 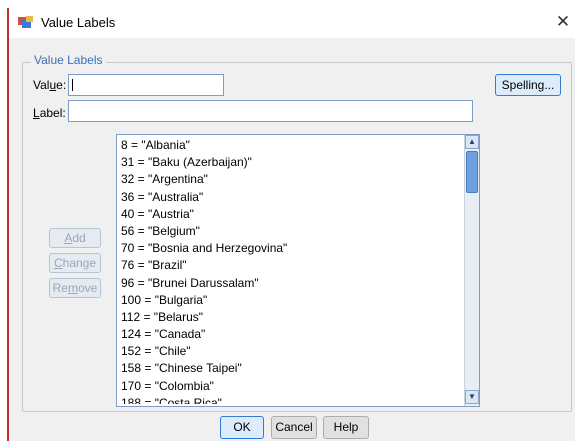 What do you see at coordinates (291, 248) in the screenshot?
I see `list-item: 70 = "Bosnia and Herzegovina"` at bounding box center [291, 248].